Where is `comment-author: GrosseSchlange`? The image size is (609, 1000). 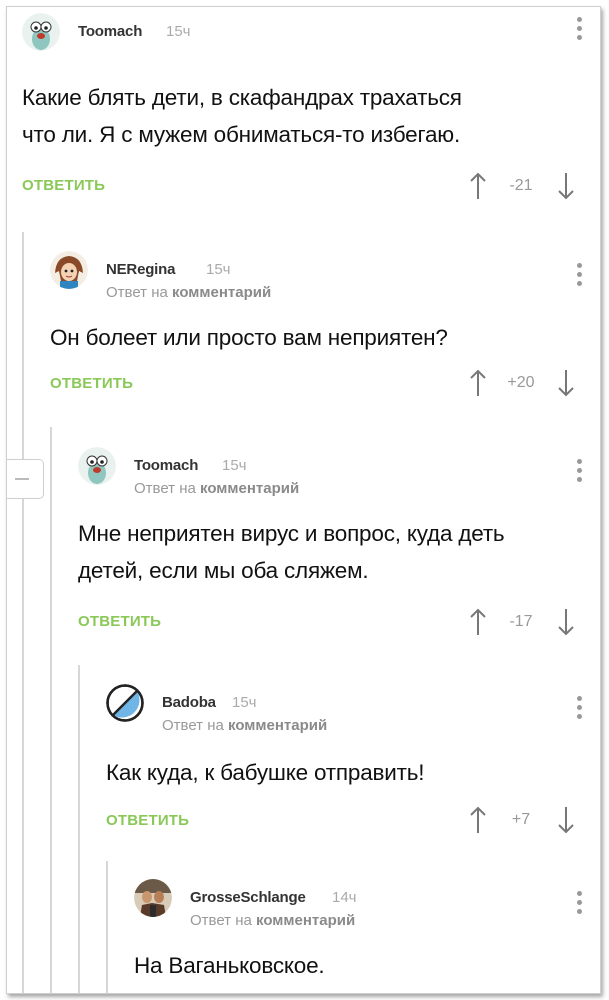
comment-author: GrosseSchlange is located at coordinates (248, 897).